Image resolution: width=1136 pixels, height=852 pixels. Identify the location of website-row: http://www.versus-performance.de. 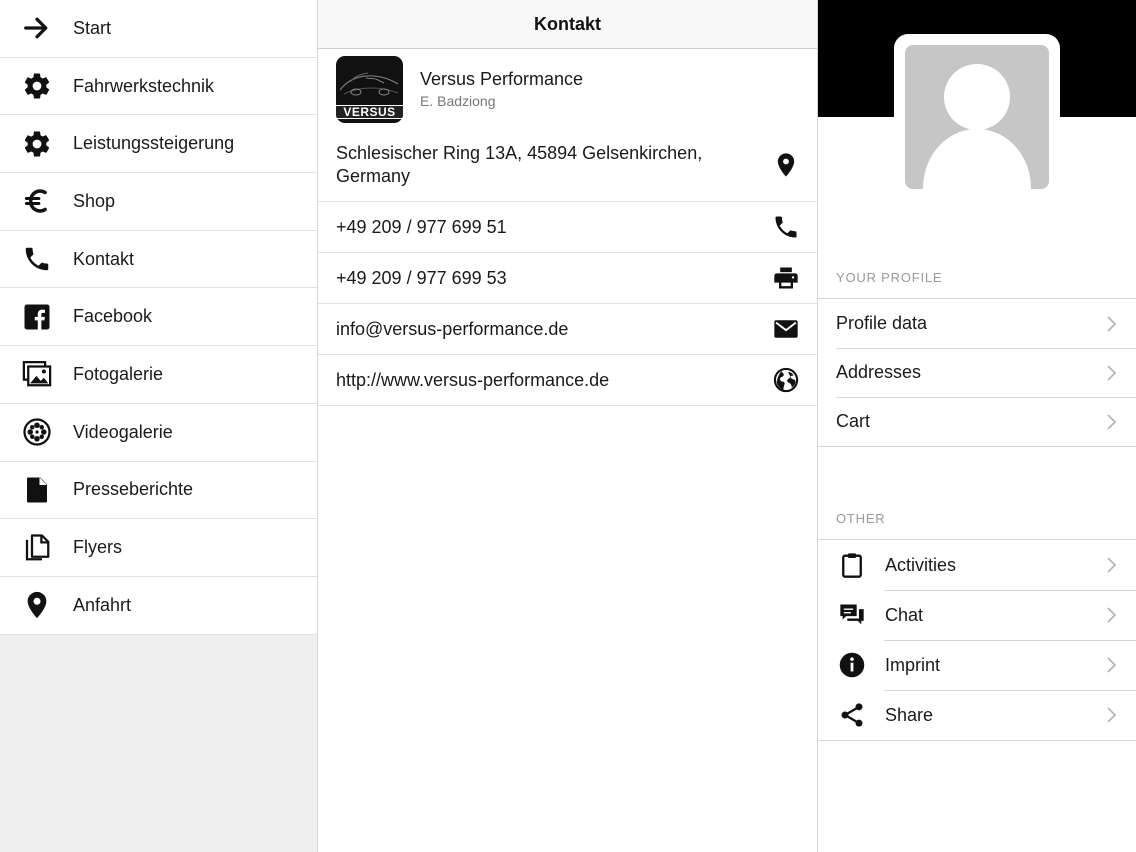
(567, 380).